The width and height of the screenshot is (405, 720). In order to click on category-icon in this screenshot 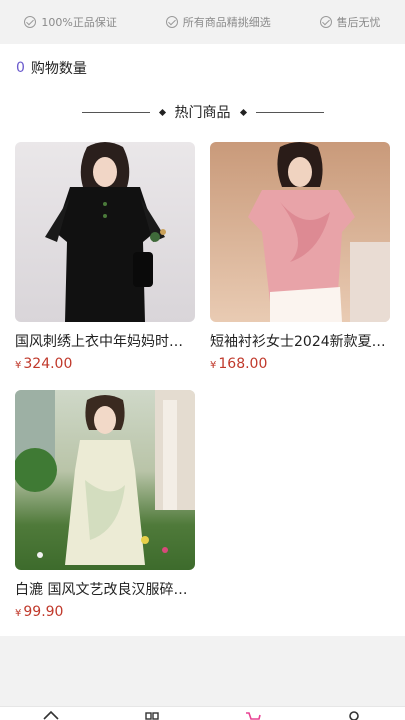, I will do `click(152, 715)`.